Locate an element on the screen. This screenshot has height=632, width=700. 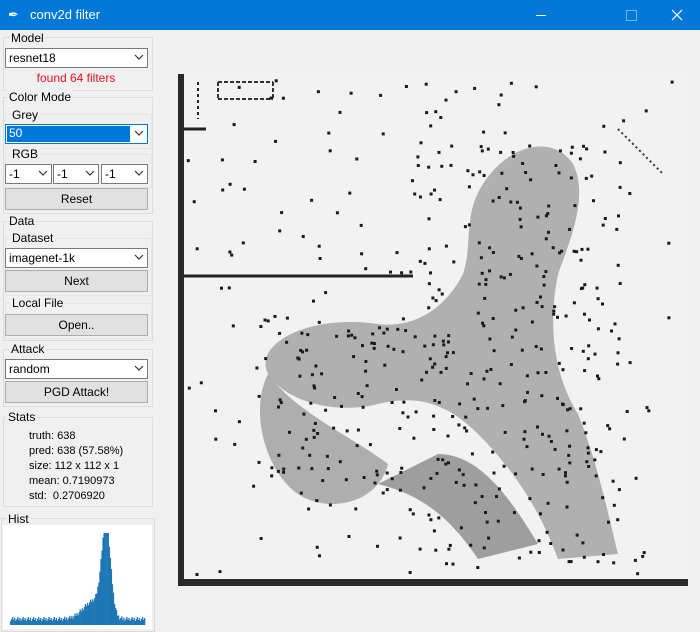
stat-mean: mean: 0.7190973 is located at coordinates (72, 481).